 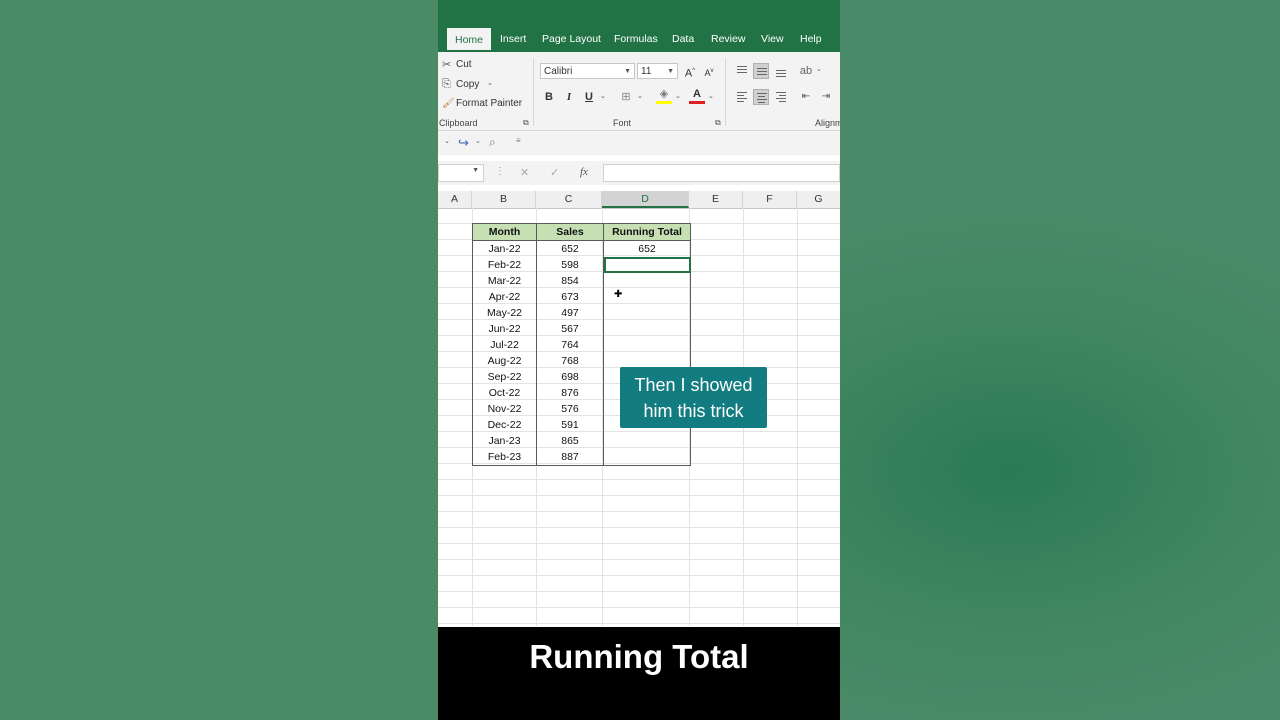 What do you see at coordinates (570, 248) in the screenshot?
I see `sales-cell: 652` at bounding box center [570, 248].